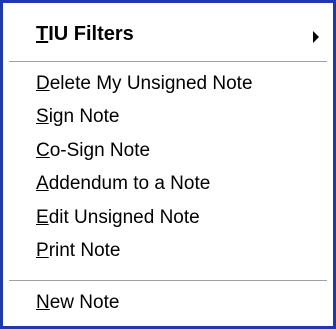 The width and height of the screenshot is (336, 329). I want to click on menu-item-label: rint Note, so click(84, 250).